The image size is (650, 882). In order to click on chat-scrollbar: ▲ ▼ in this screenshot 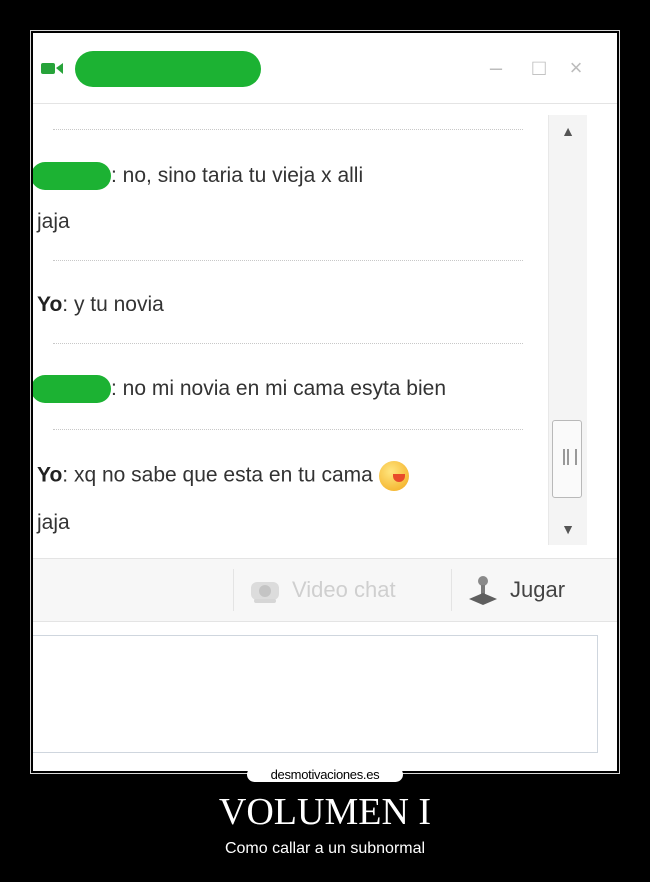, I will do `click(567, 330)`.